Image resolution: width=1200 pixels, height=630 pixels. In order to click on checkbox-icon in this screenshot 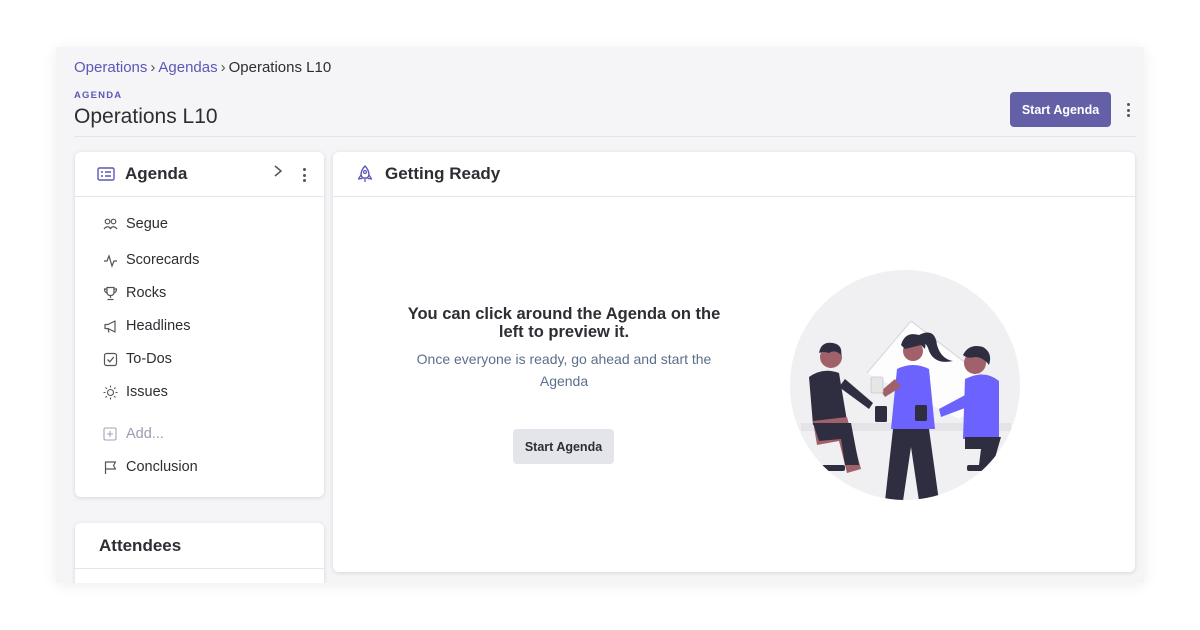, I will do `click(110, 359)`.